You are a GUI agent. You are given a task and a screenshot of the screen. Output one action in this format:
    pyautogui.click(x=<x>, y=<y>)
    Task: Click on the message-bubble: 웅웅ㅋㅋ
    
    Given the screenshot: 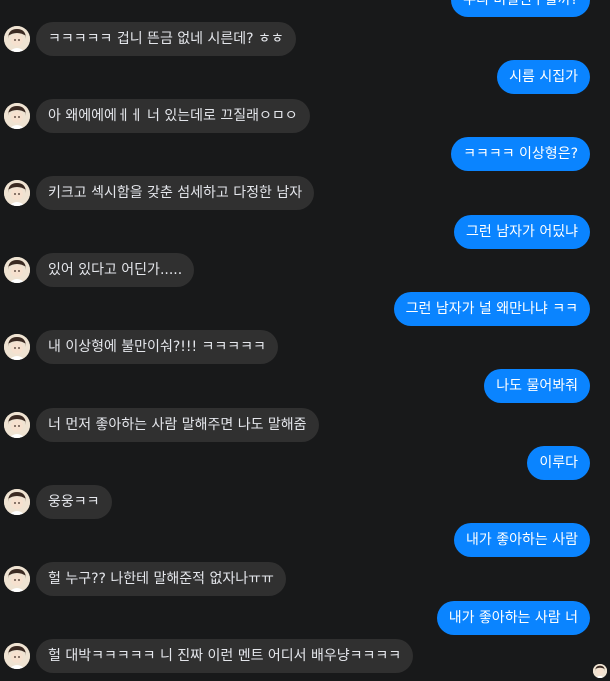 What is the action you would take?
    pyautogui.click(x=74, y=502)
    